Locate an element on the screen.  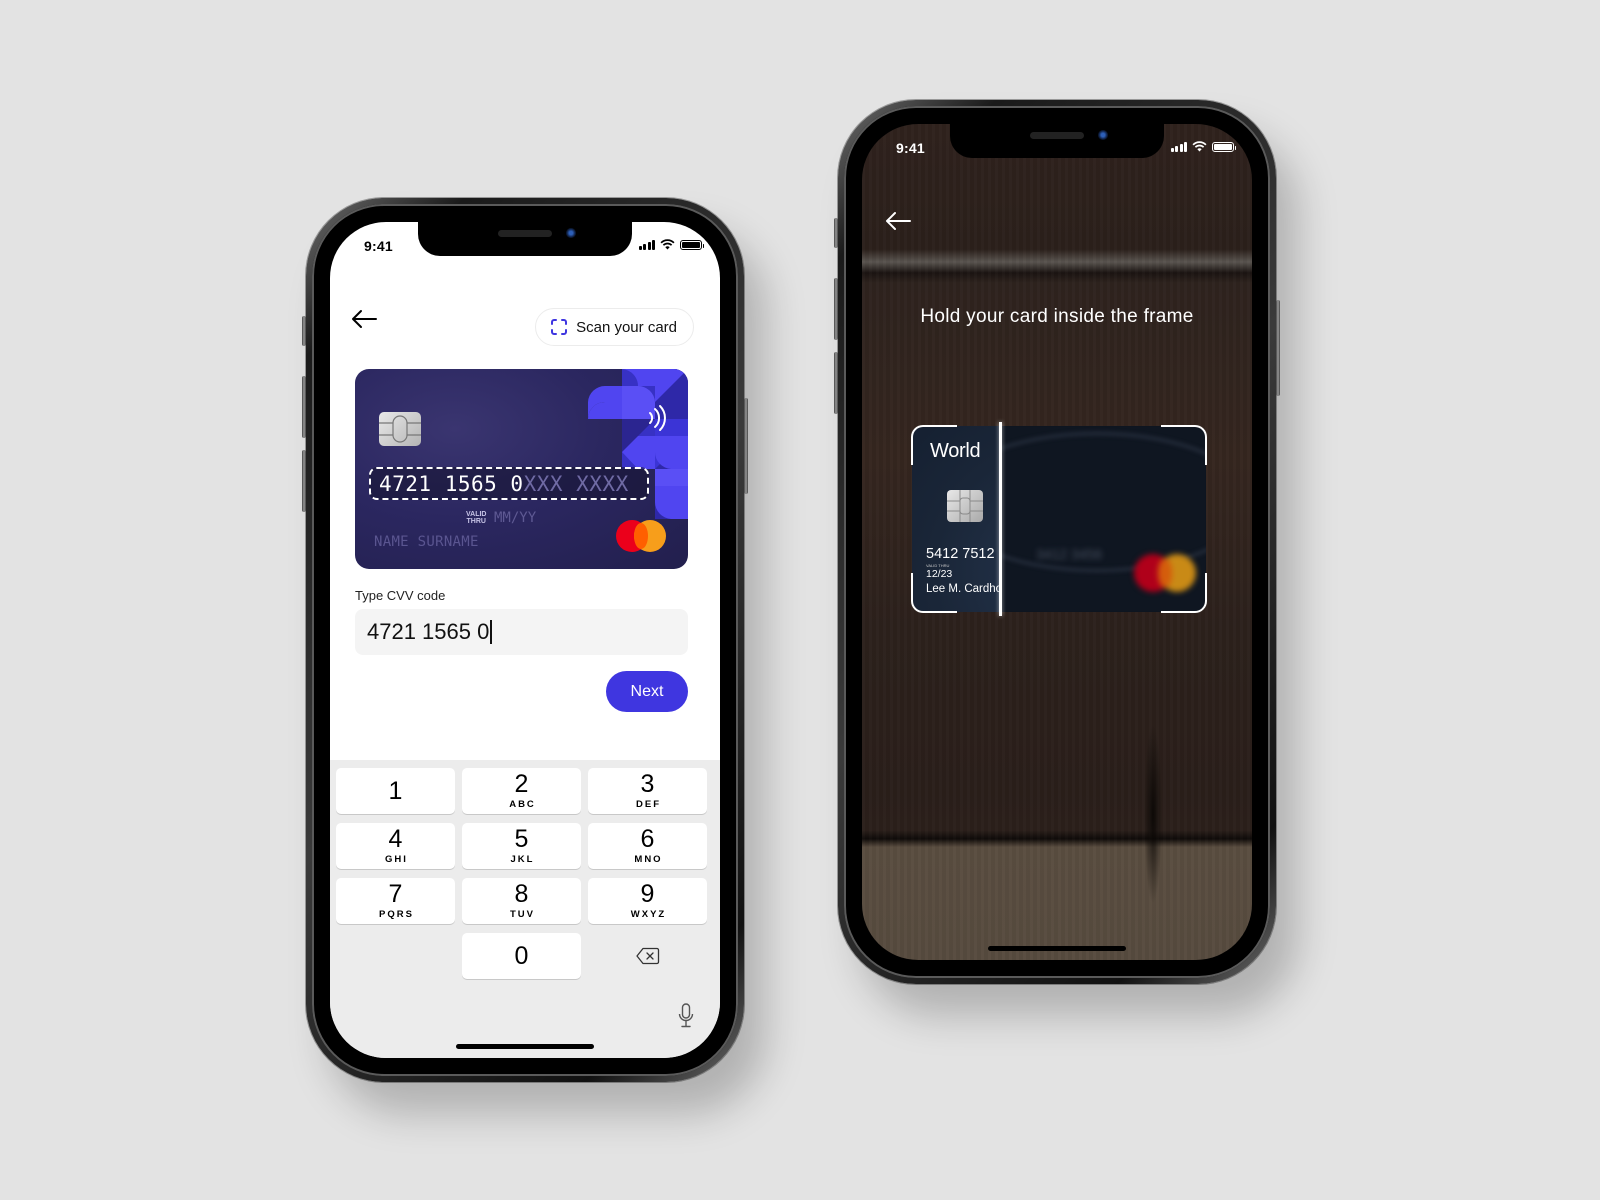
frame-corner-bottom-right is located at coordinates (1184, 593).